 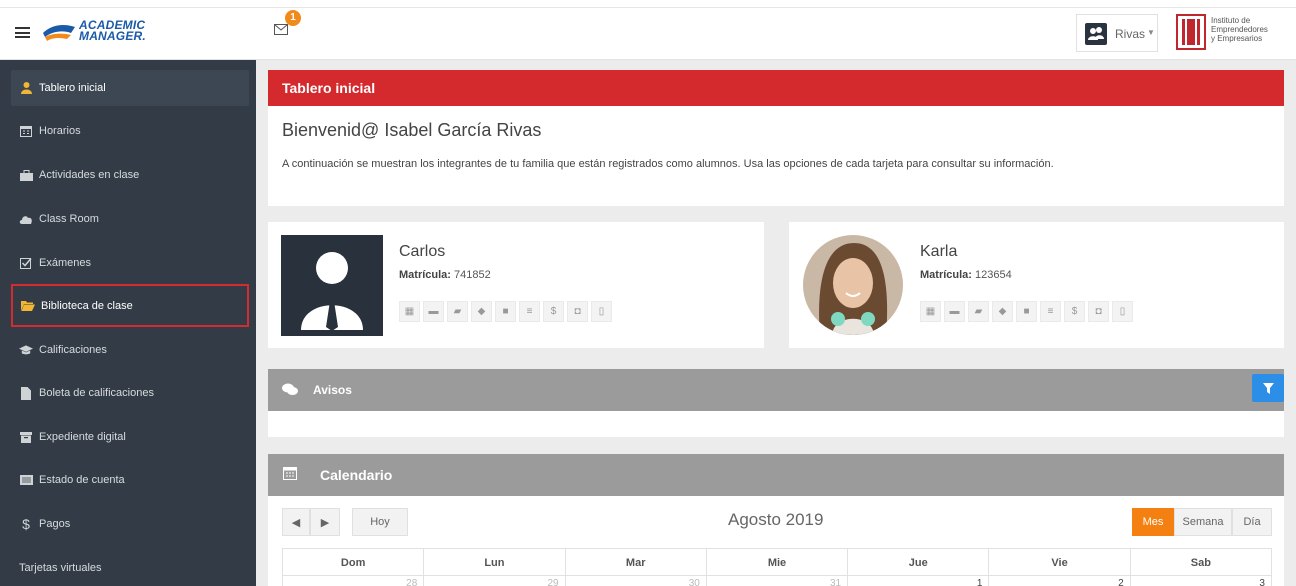 I want to click on weekday-label: Vie, so click(x=1060, y=562).